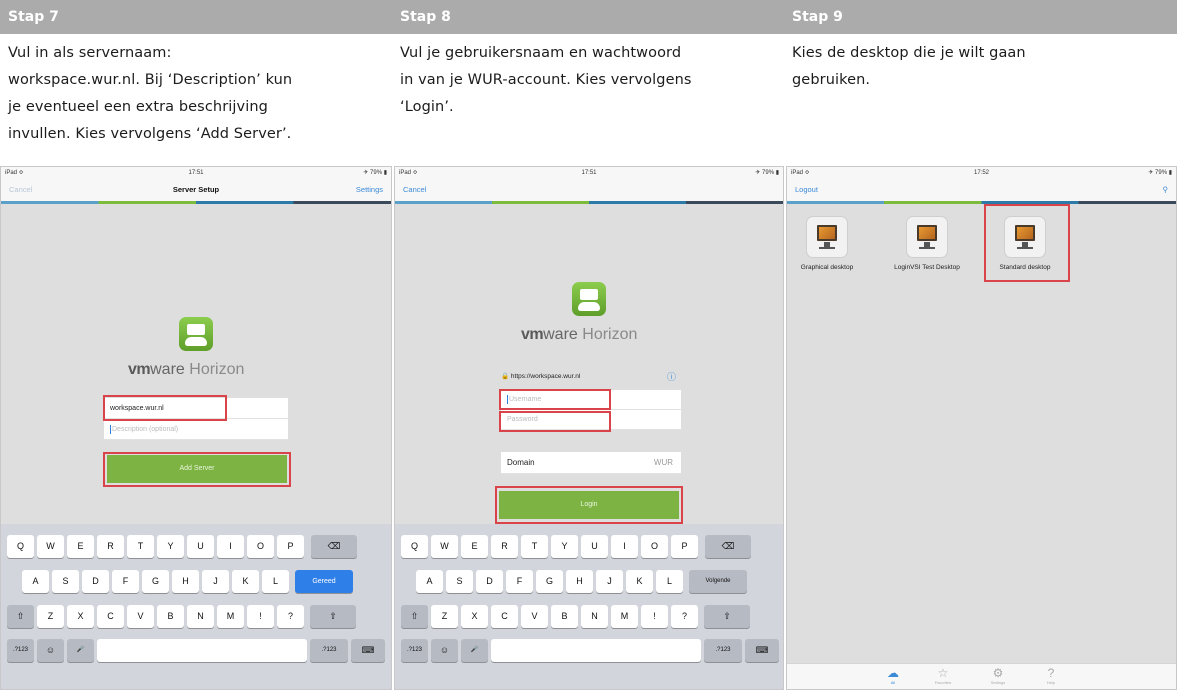 This screenshot has width=1177, height=690. I want to click on status-bar: iPad ≎ 17:52 ✈ 79% ▮, so click(981, 173).